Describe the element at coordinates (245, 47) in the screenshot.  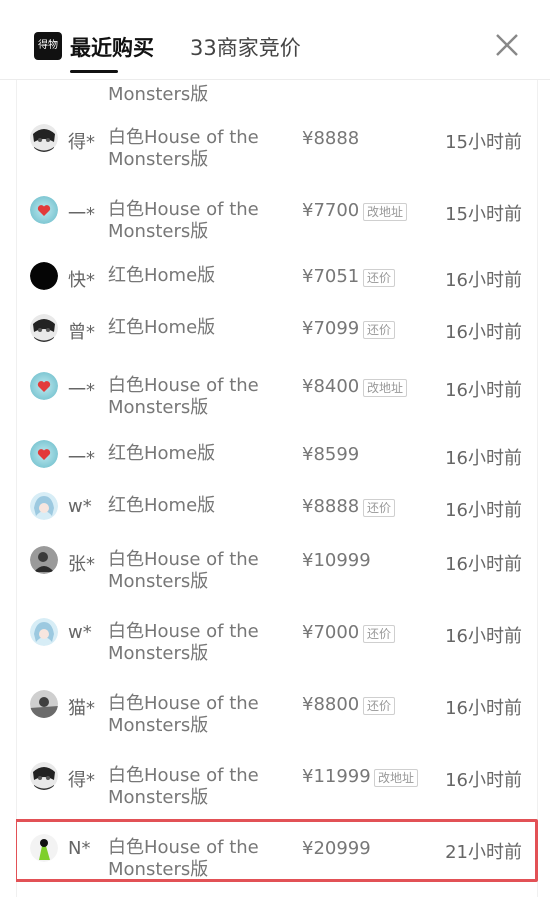
I see `tab-merchant-bids: 33商家竞价` at that location.